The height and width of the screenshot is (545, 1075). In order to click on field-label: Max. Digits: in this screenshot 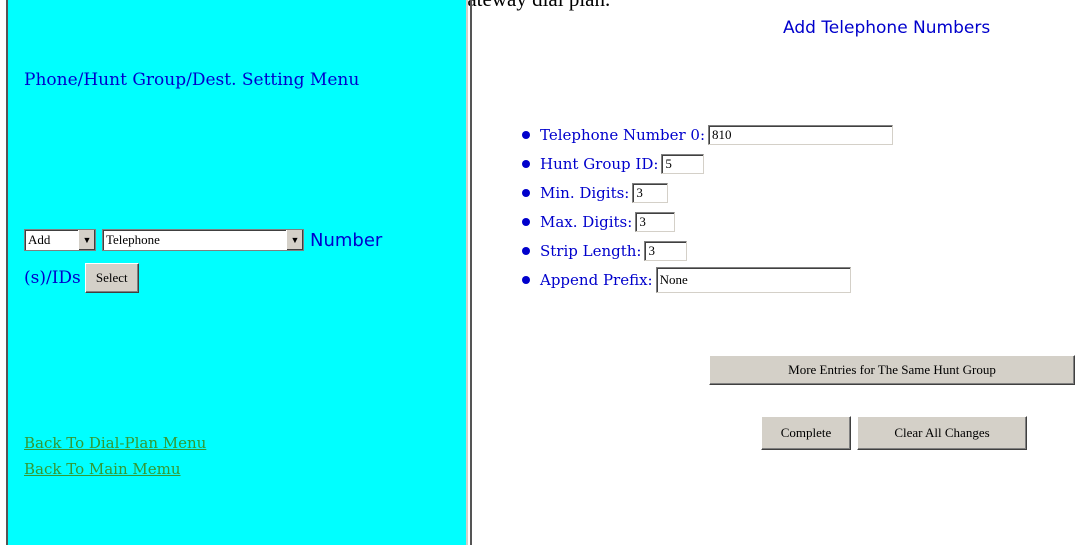, I will do `click(586, 221)`.